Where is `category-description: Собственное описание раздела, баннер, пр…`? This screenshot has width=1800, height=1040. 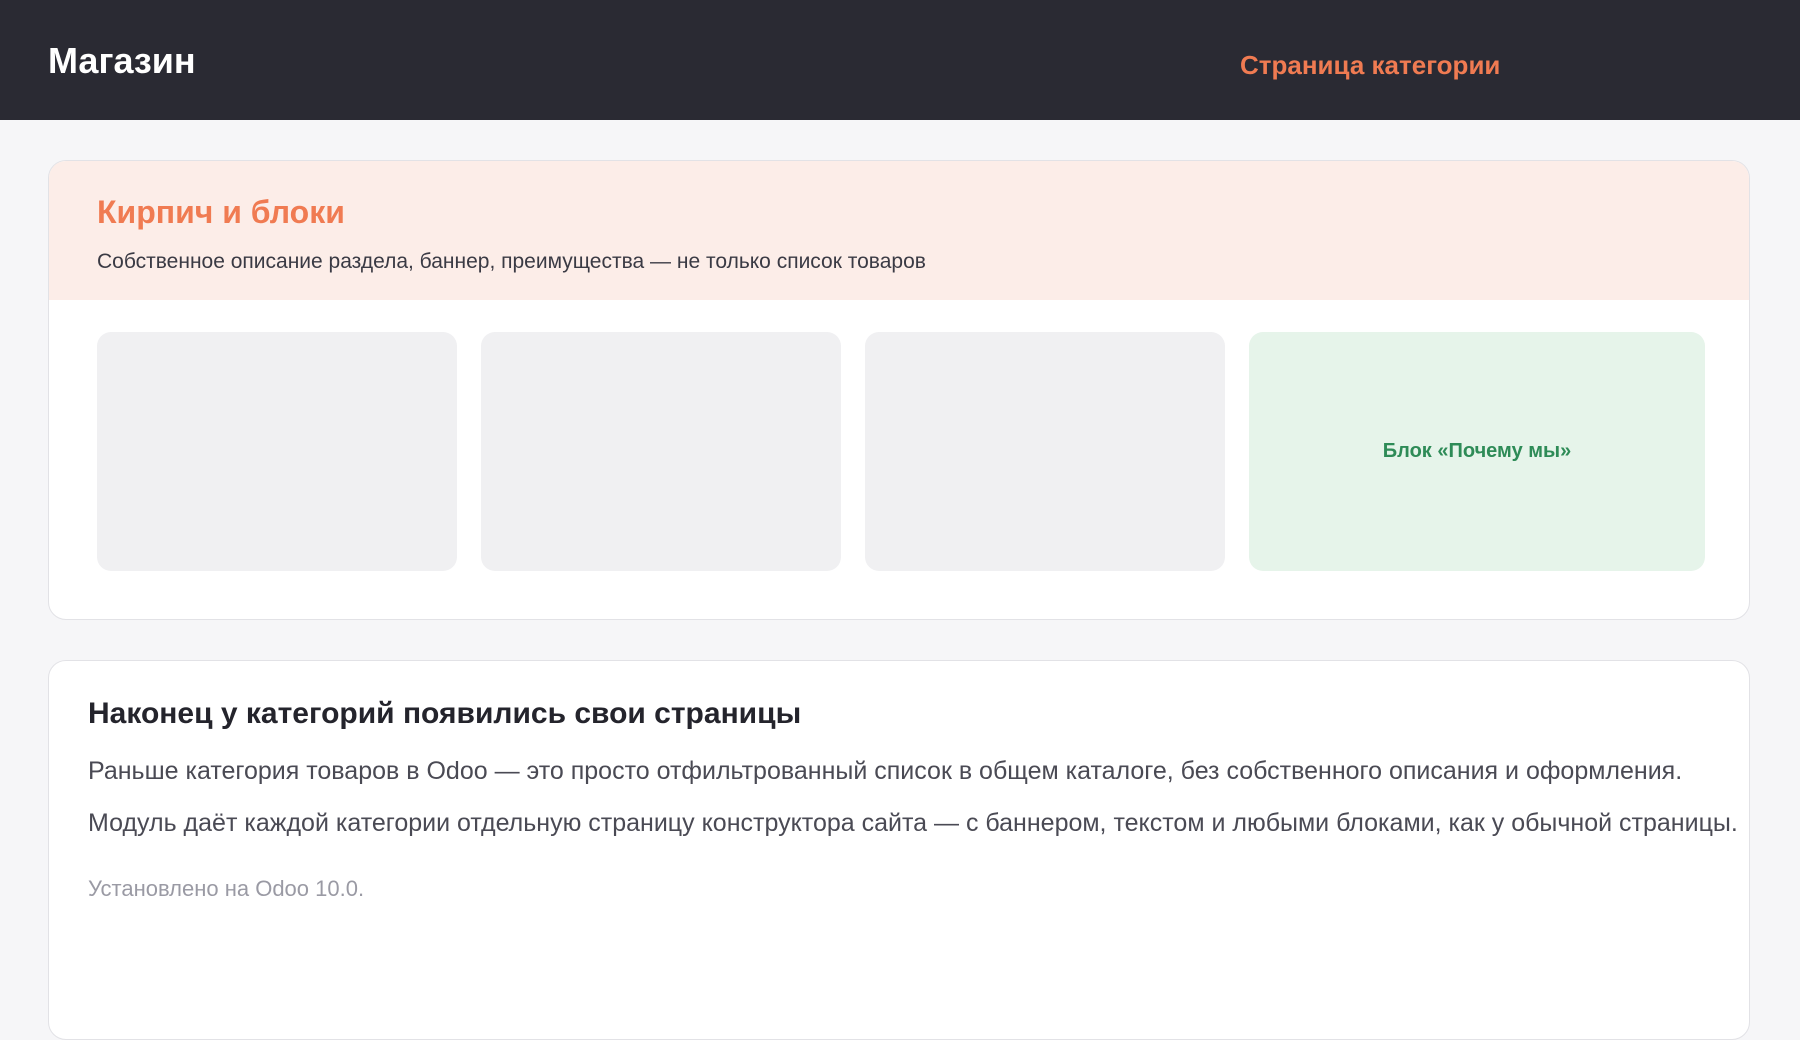 category-description: Собственное описание раздела, баннер, пр… is located at coordinates (511, 261).